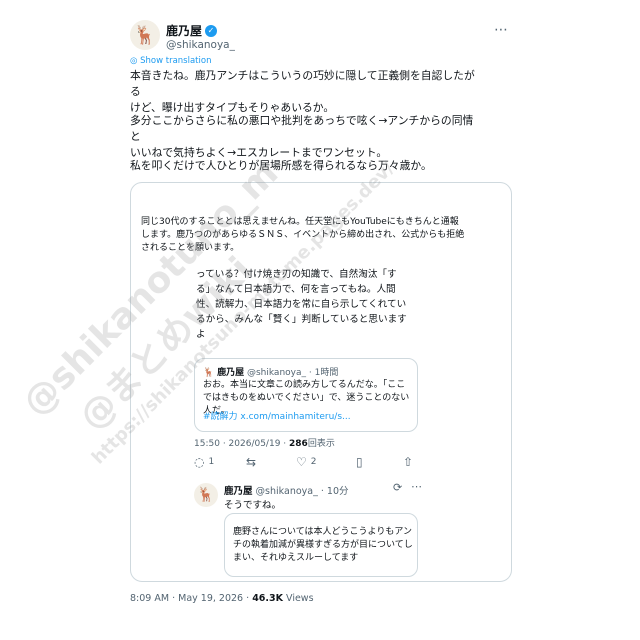 Image resolution: width=640 pixels, height=640 pixels. I want to click on reply-tweet-header: 鹿乃屋 @shikanoya_ · 10分, so click(286, 490).